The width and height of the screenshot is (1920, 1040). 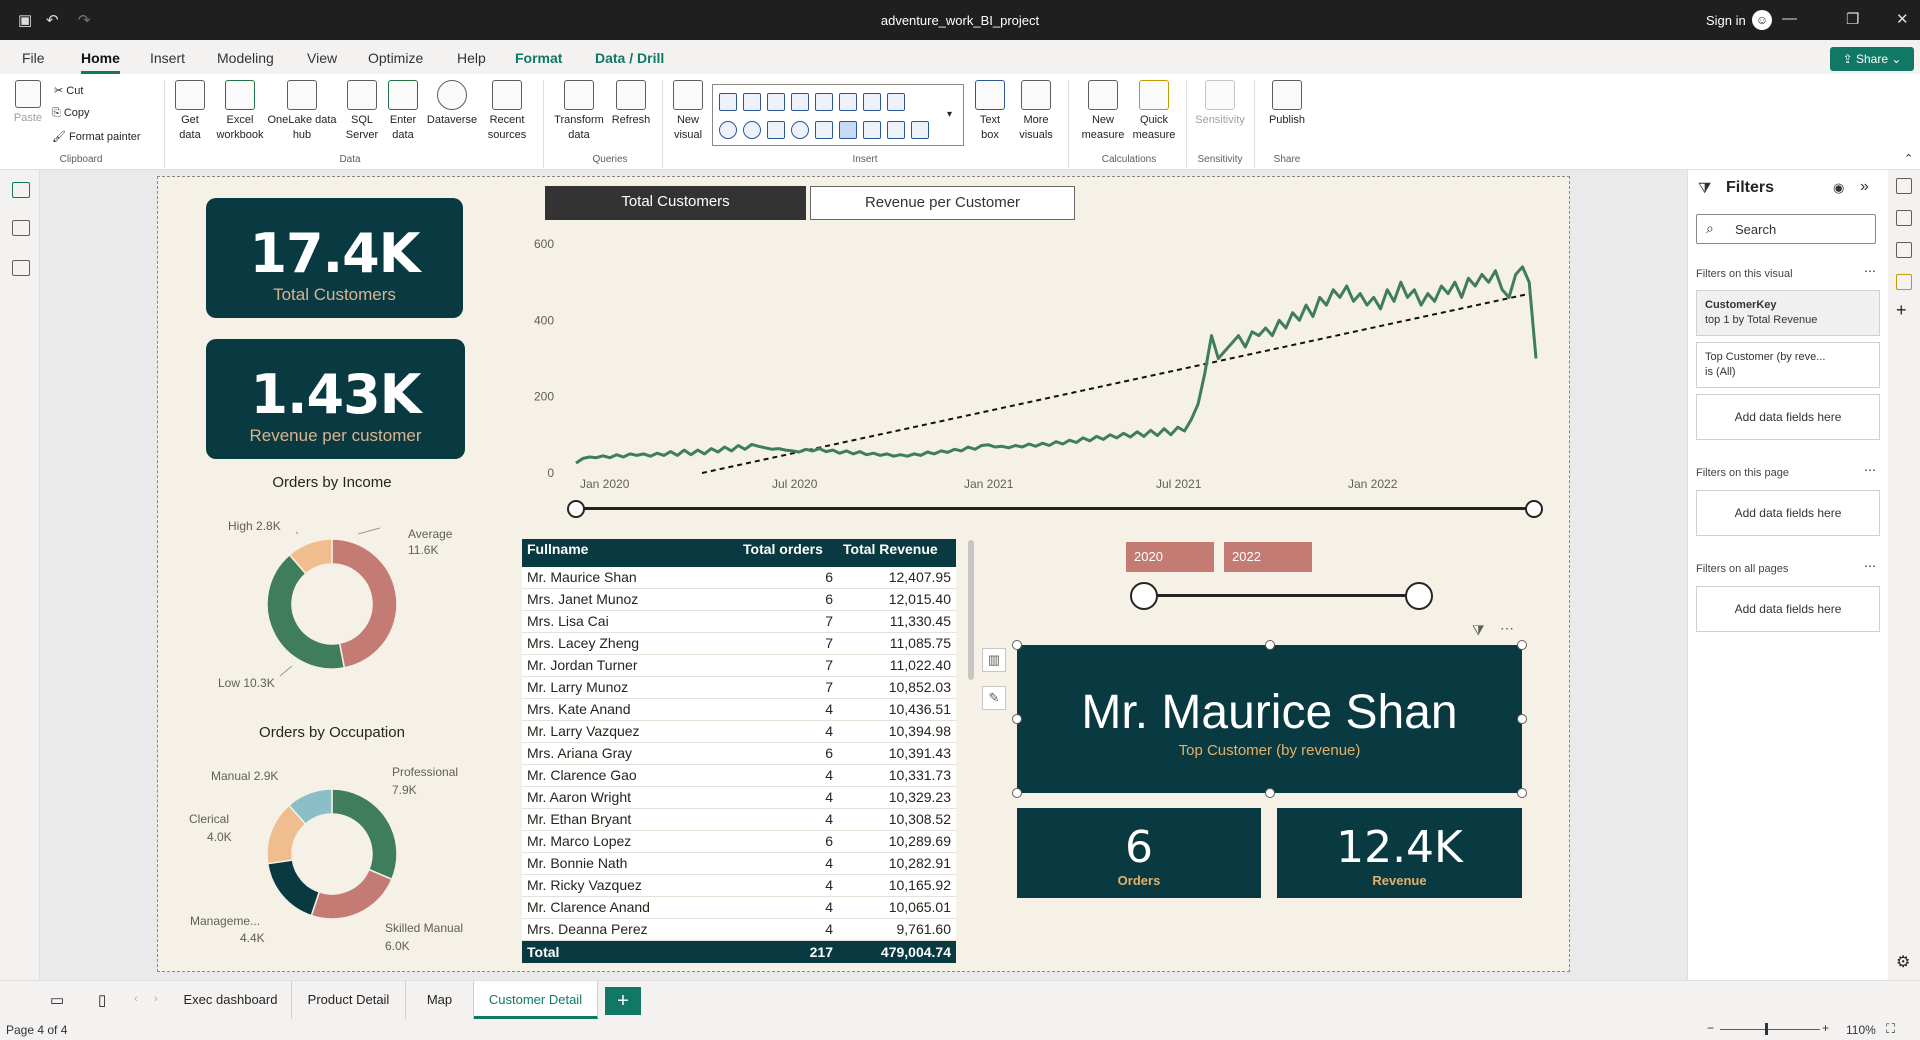 I want to click on tab-total-customers: Total Customers, so click(x=675, y=203).